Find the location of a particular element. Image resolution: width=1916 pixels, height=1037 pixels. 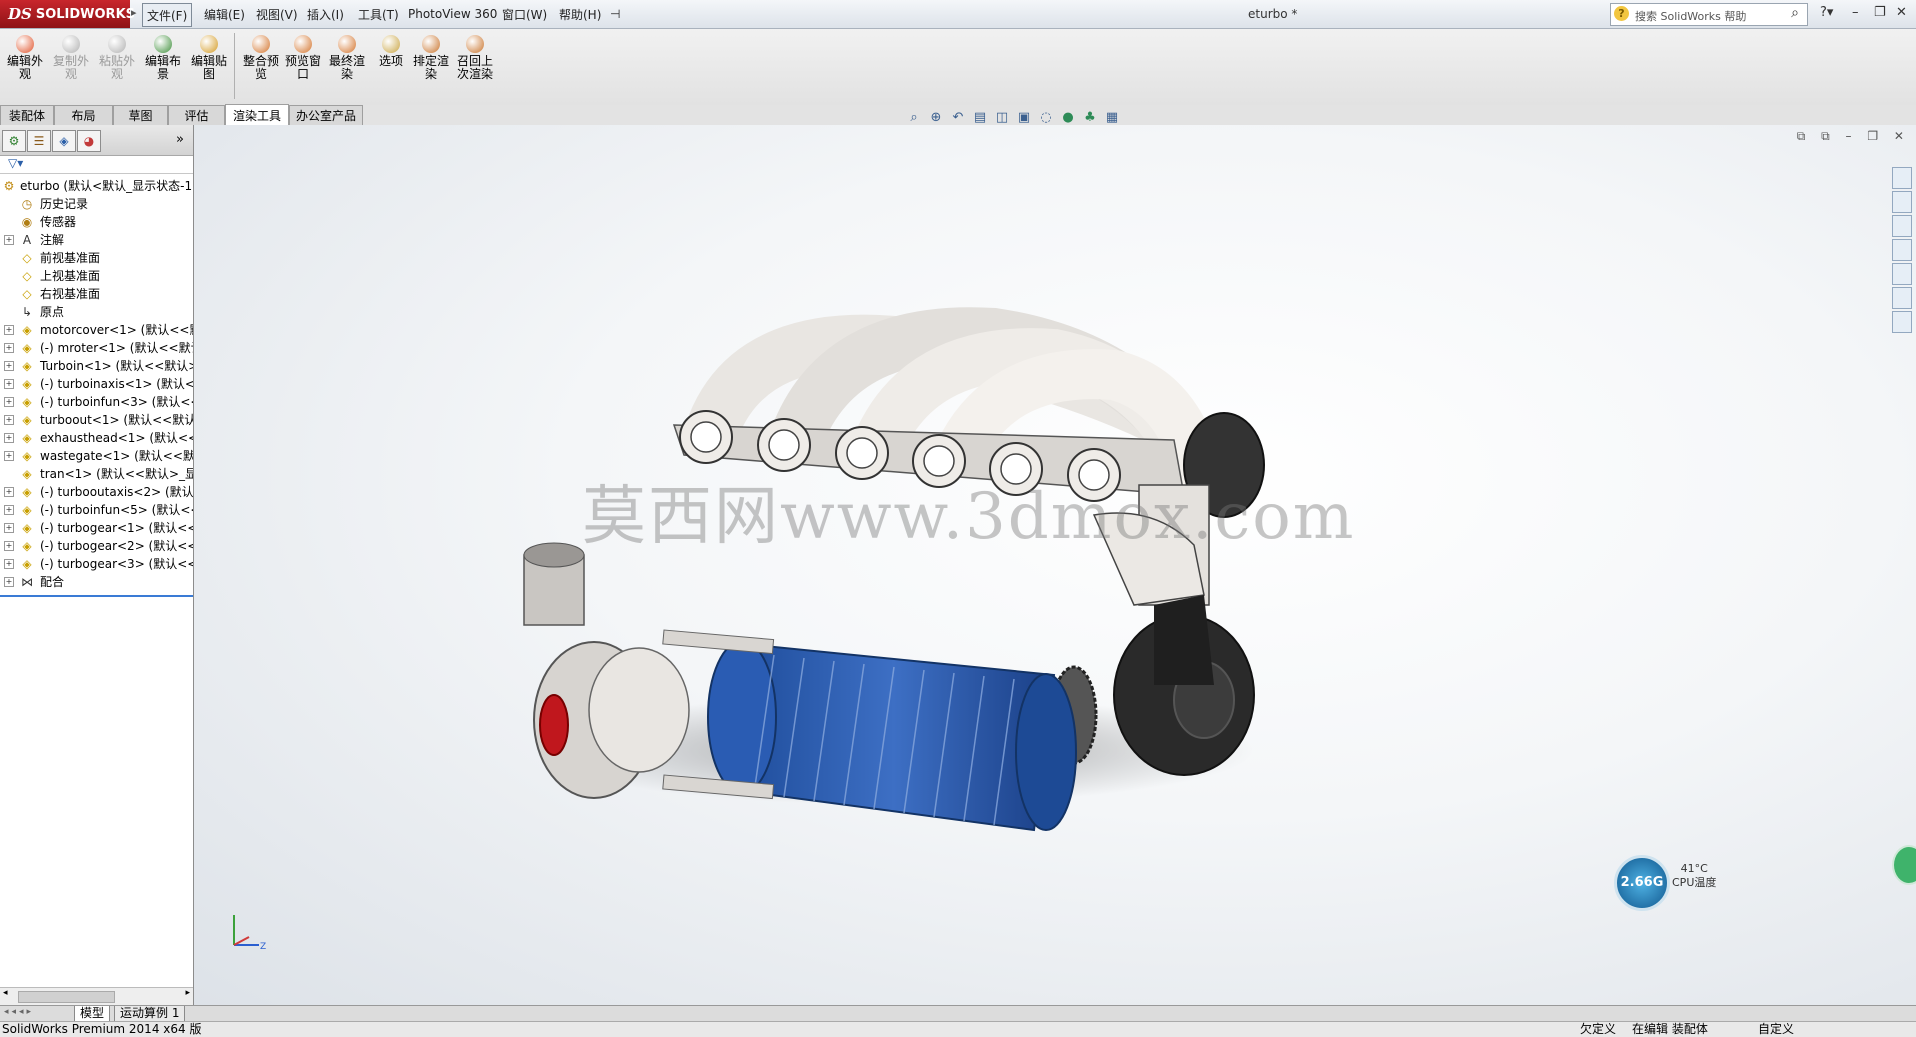

tree-item: ◇ 上视基准面 is located at coordinates (96, 276).